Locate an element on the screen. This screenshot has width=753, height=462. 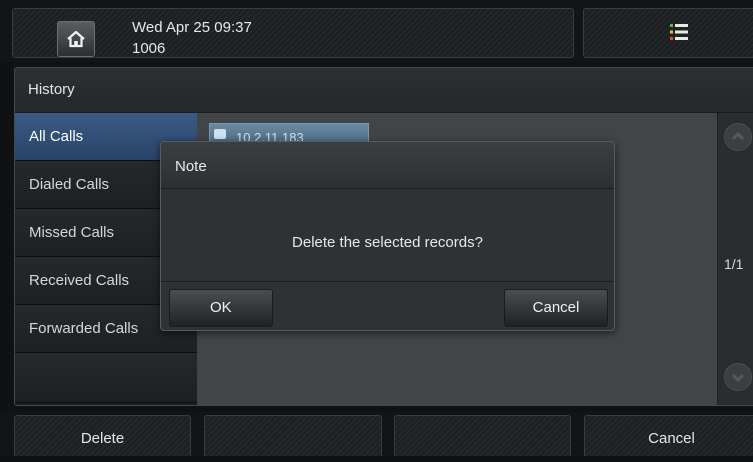
status-bar: Wed Apr 25 09:37 1006 is located at coordinates (376, 31).